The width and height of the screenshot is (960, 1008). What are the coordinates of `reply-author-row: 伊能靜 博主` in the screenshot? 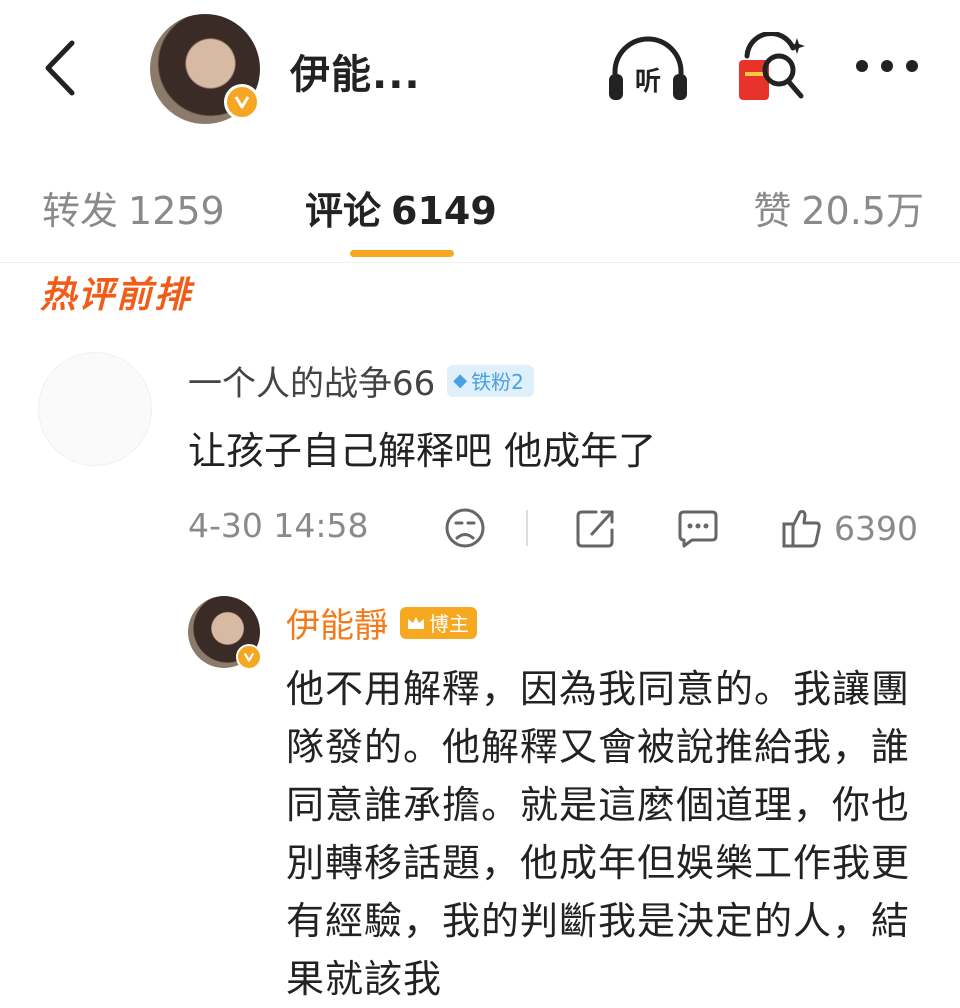 It's located at (381, 622).